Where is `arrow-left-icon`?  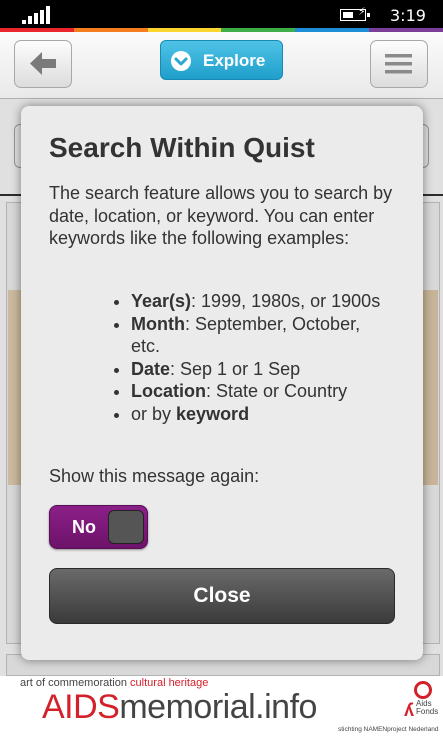 arrow-left-icon is located at coordinates (43, 63).